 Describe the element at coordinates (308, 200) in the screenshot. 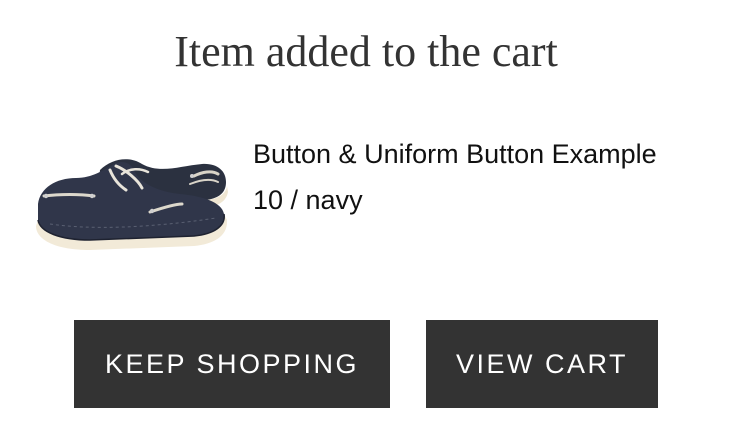

I see `product-variant: 10 / navy` at that location.